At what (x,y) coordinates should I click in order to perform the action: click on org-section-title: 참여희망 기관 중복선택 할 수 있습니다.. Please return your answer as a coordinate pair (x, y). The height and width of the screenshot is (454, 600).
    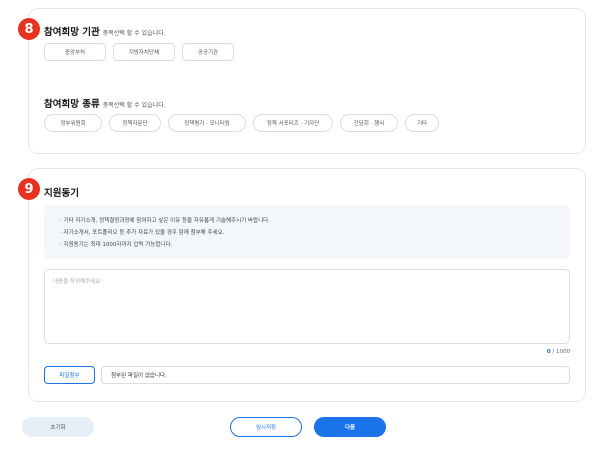
    Looking at the image, I should click on (105, 31).